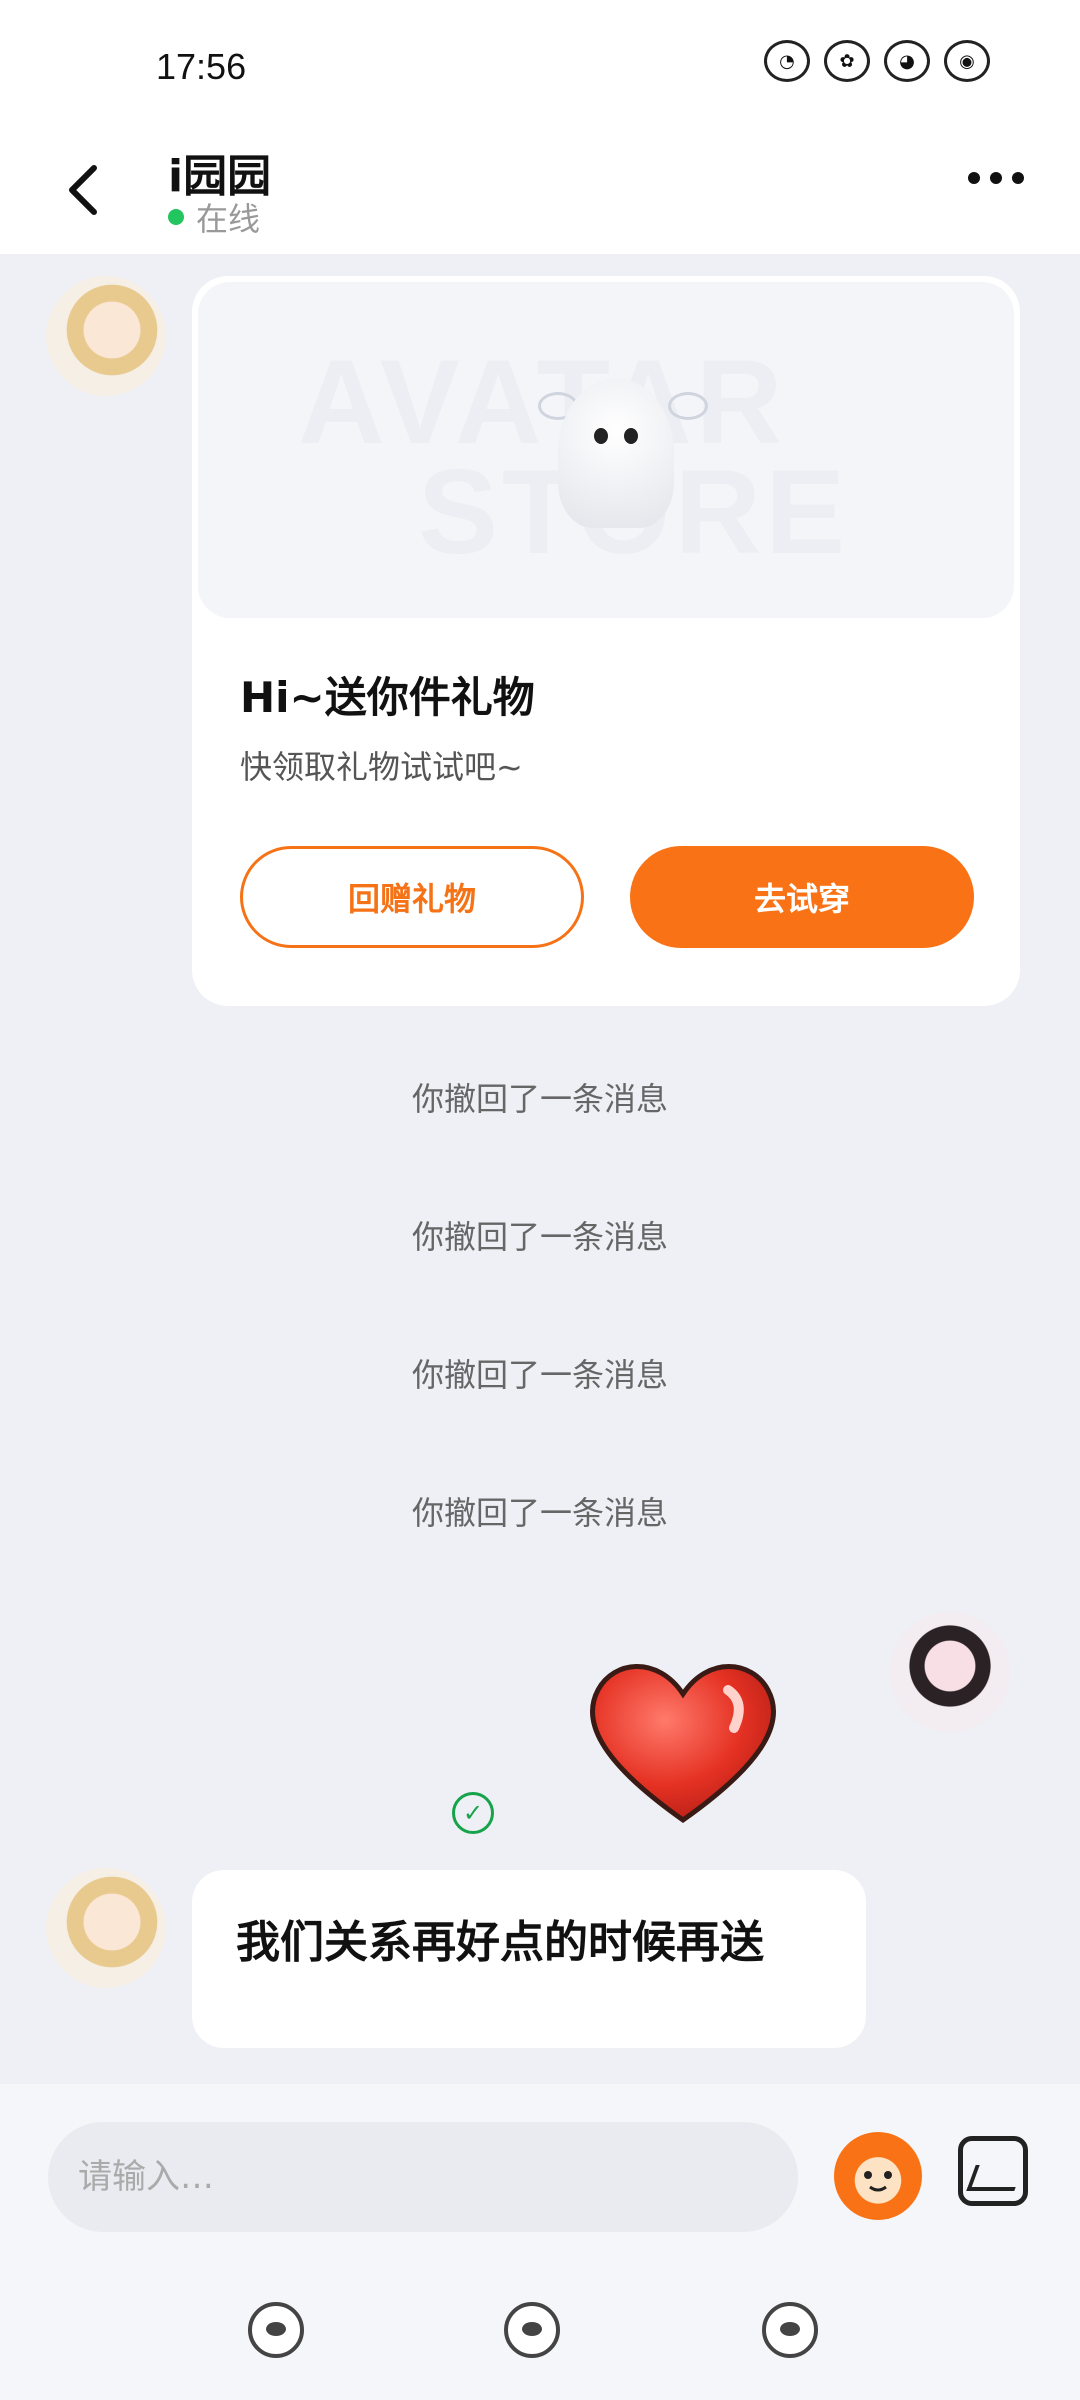 The height and width of the screenshot is (2400, 1080). Describe the element at coordinates (423, 2177) in the screenshot. I see `message-input` at that location.